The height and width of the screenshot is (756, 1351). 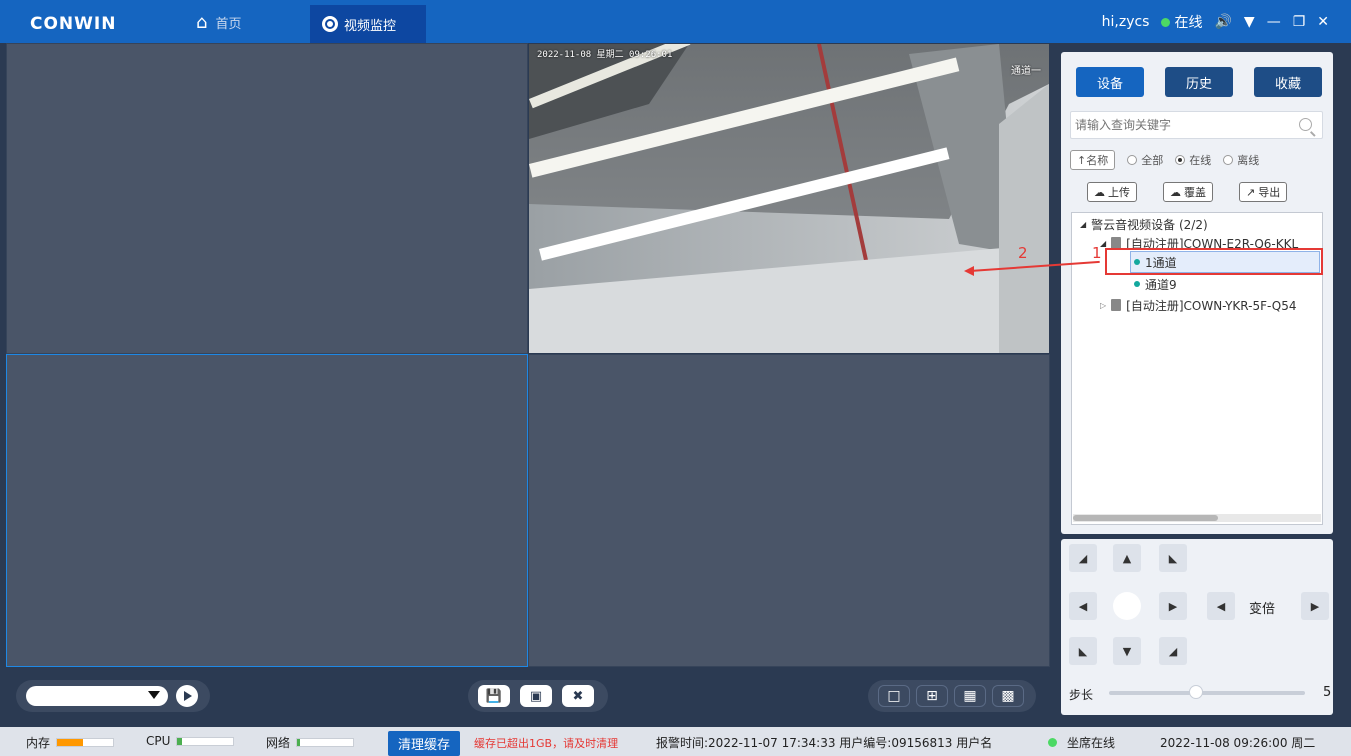 What do you see at coordinates (1161, 284) in the screenshot?
I see `tree-channel-2-label: 通道9` at bounding box center [1161, 284].